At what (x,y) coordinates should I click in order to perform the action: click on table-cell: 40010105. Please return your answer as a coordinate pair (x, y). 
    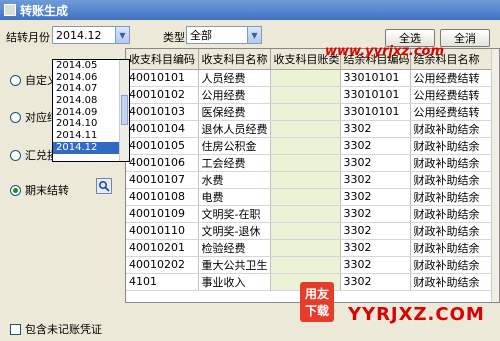
    Looking at the image, I should click on (162, 146).